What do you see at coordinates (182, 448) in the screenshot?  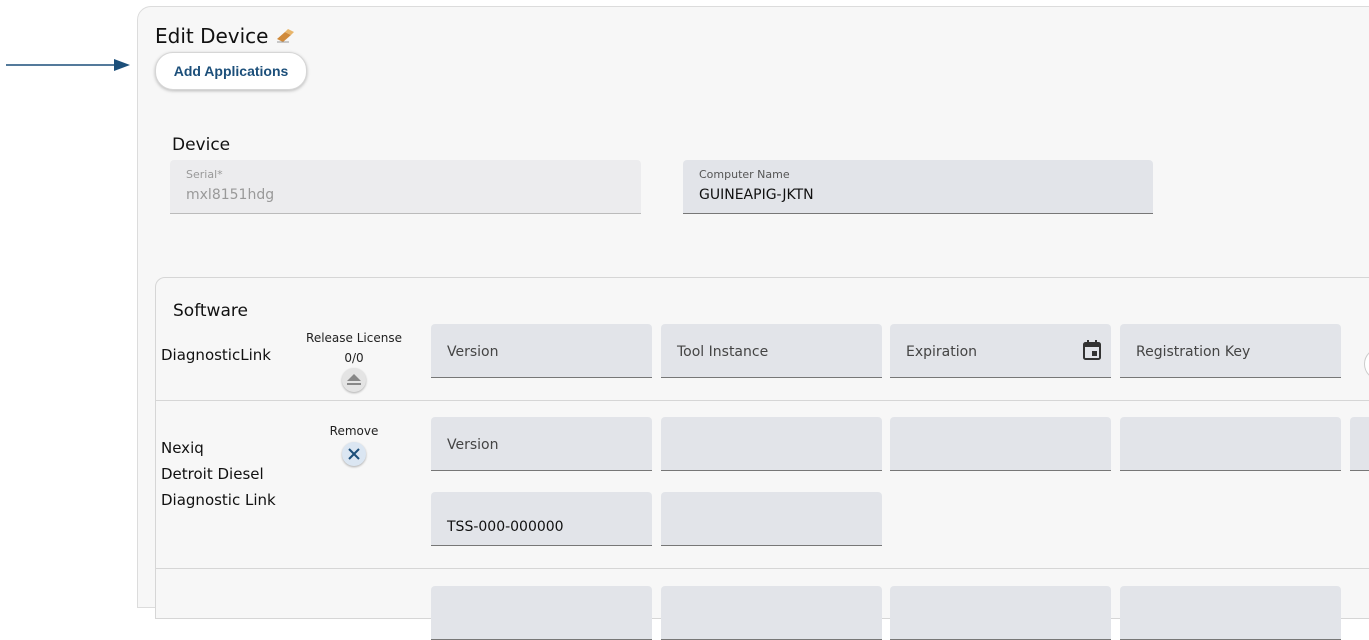 I see `app-name-line: Nexiq` at bounding box center [182, 448].